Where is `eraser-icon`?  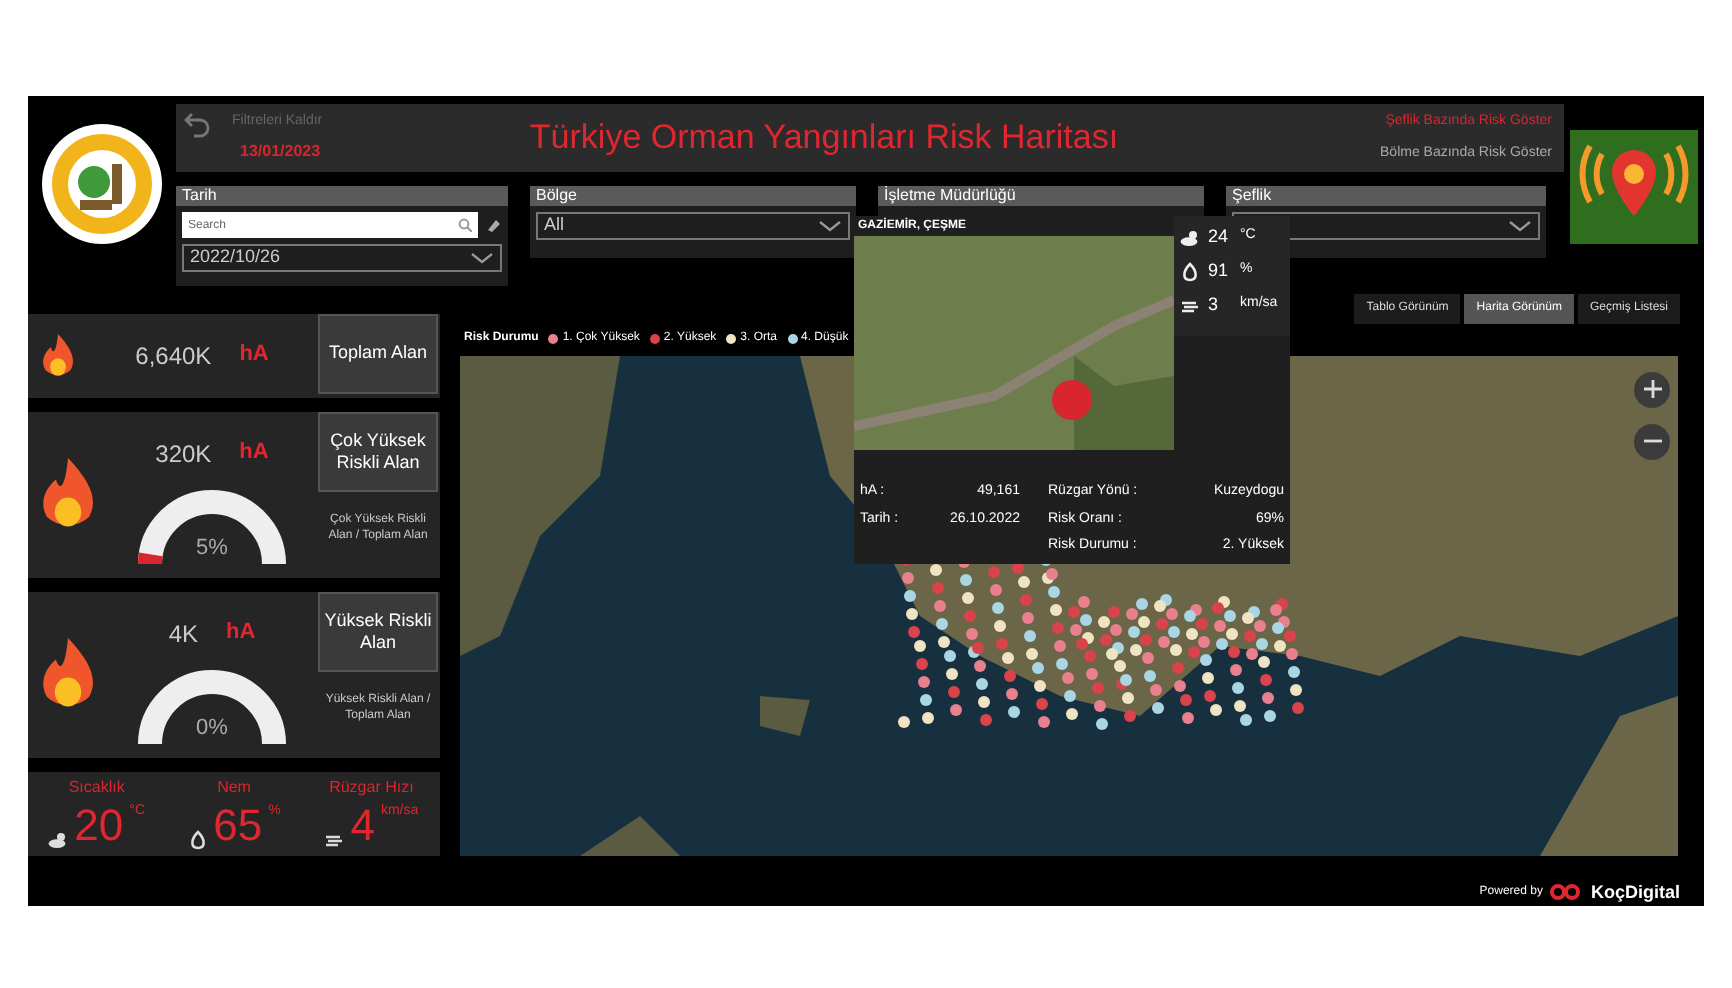 eraser-icon is located at coordinates (494, 225).